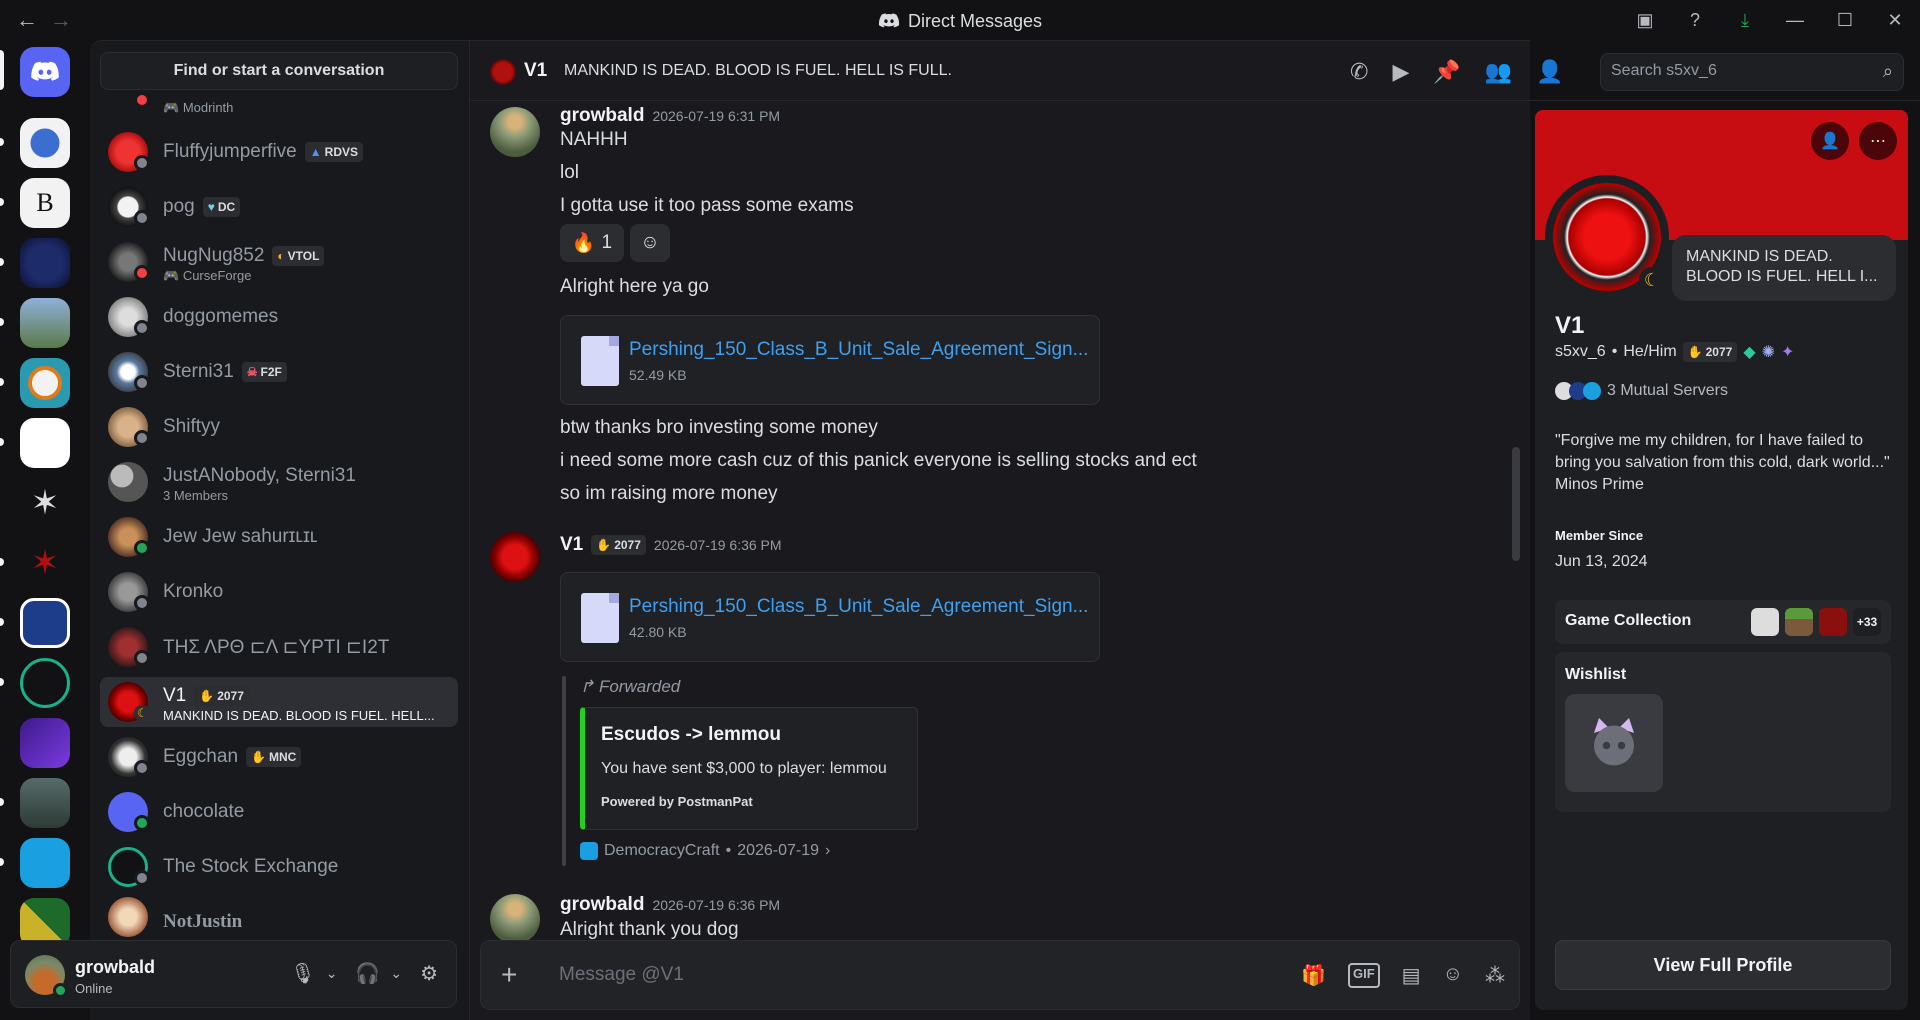 Image resolution: width=1920 pixels, height=1020 pixels. I want to click on channel-name: V1, so click(535, 71).